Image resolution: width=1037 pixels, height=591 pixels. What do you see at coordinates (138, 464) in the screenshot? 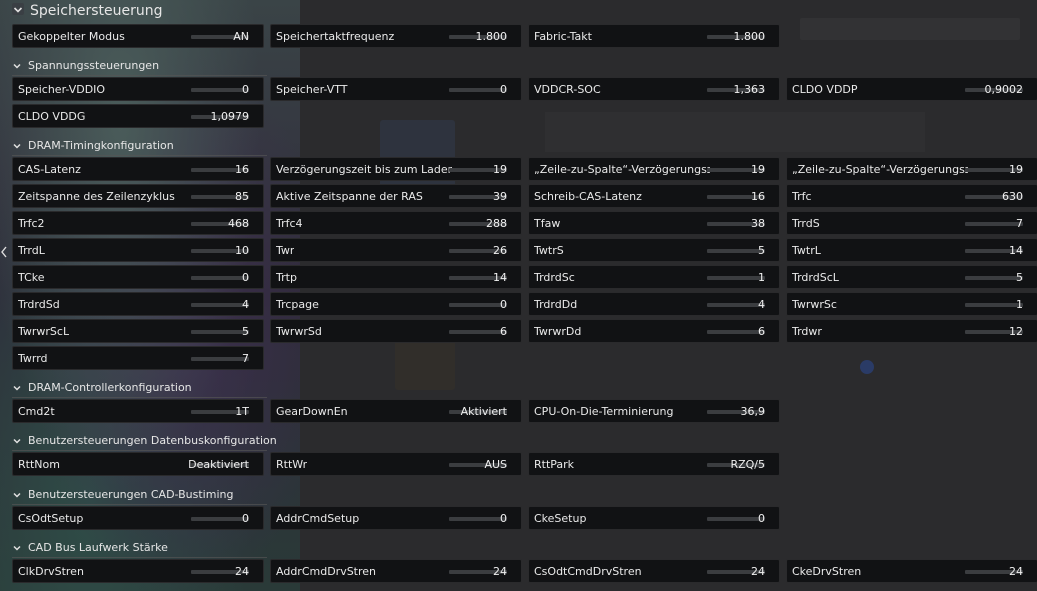
I see `setting-field: RttNom Deaktiviert` at bounding box center [138, 464].